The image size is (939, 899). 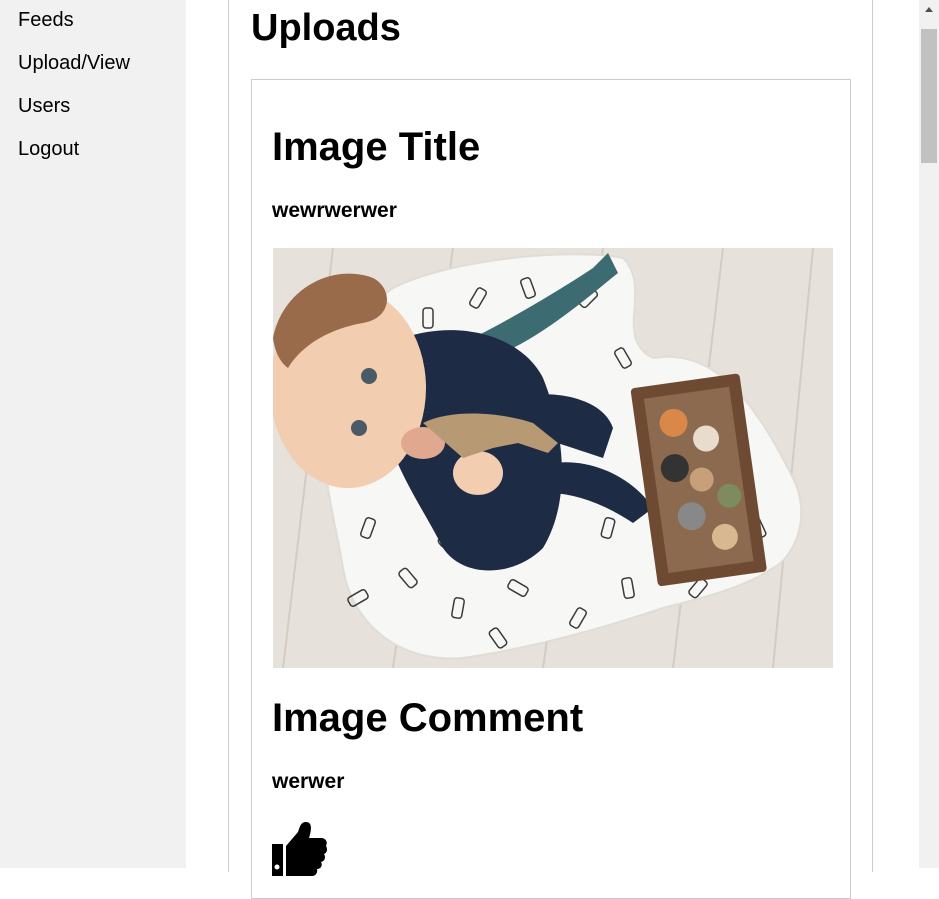 I want to click on nav-logout-link: Logout, so click(x=48, y=149).